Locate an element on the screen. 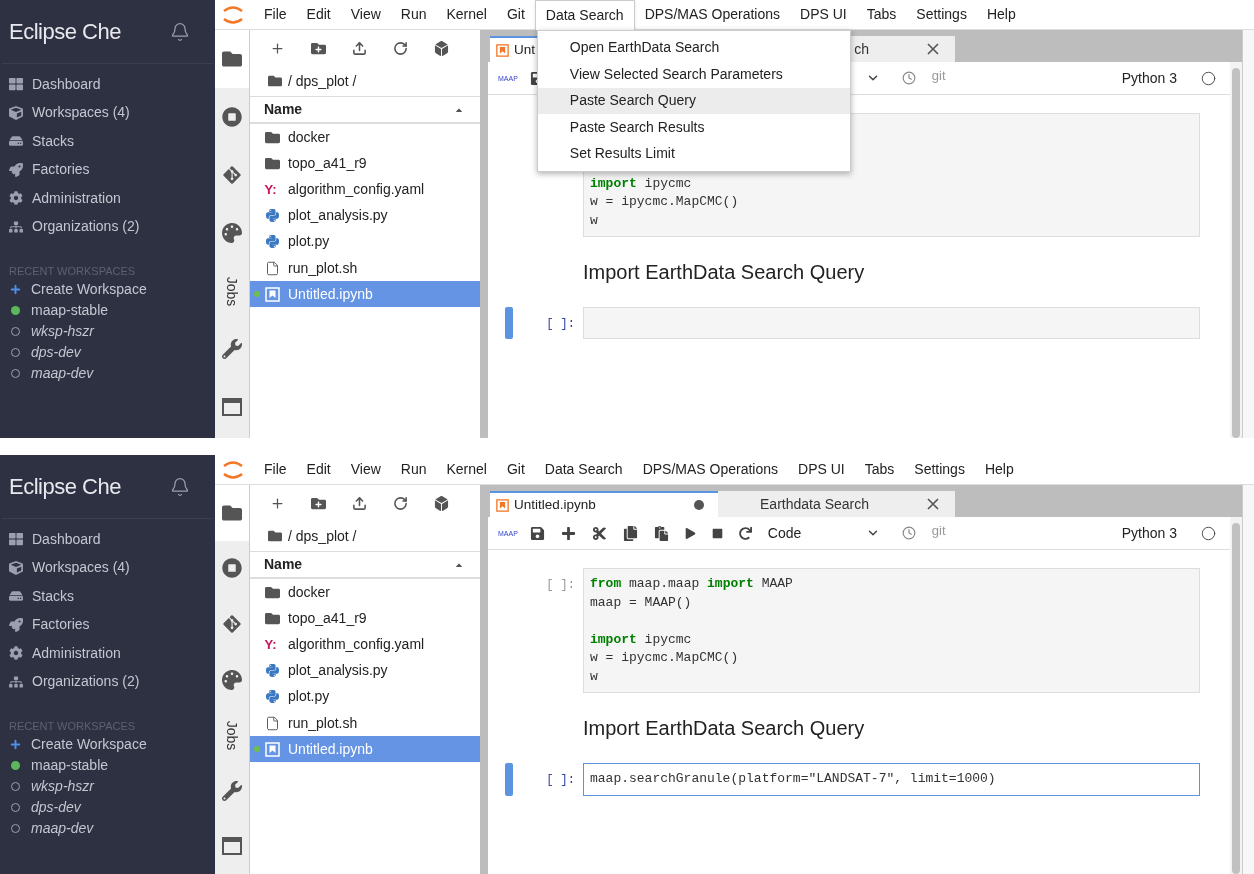 The height and width of the screenshot is (874, 1254). code-line: maap.searchGranule(platform="LANDSAT-7", limit=1000) is located at coordinates (793, 779).